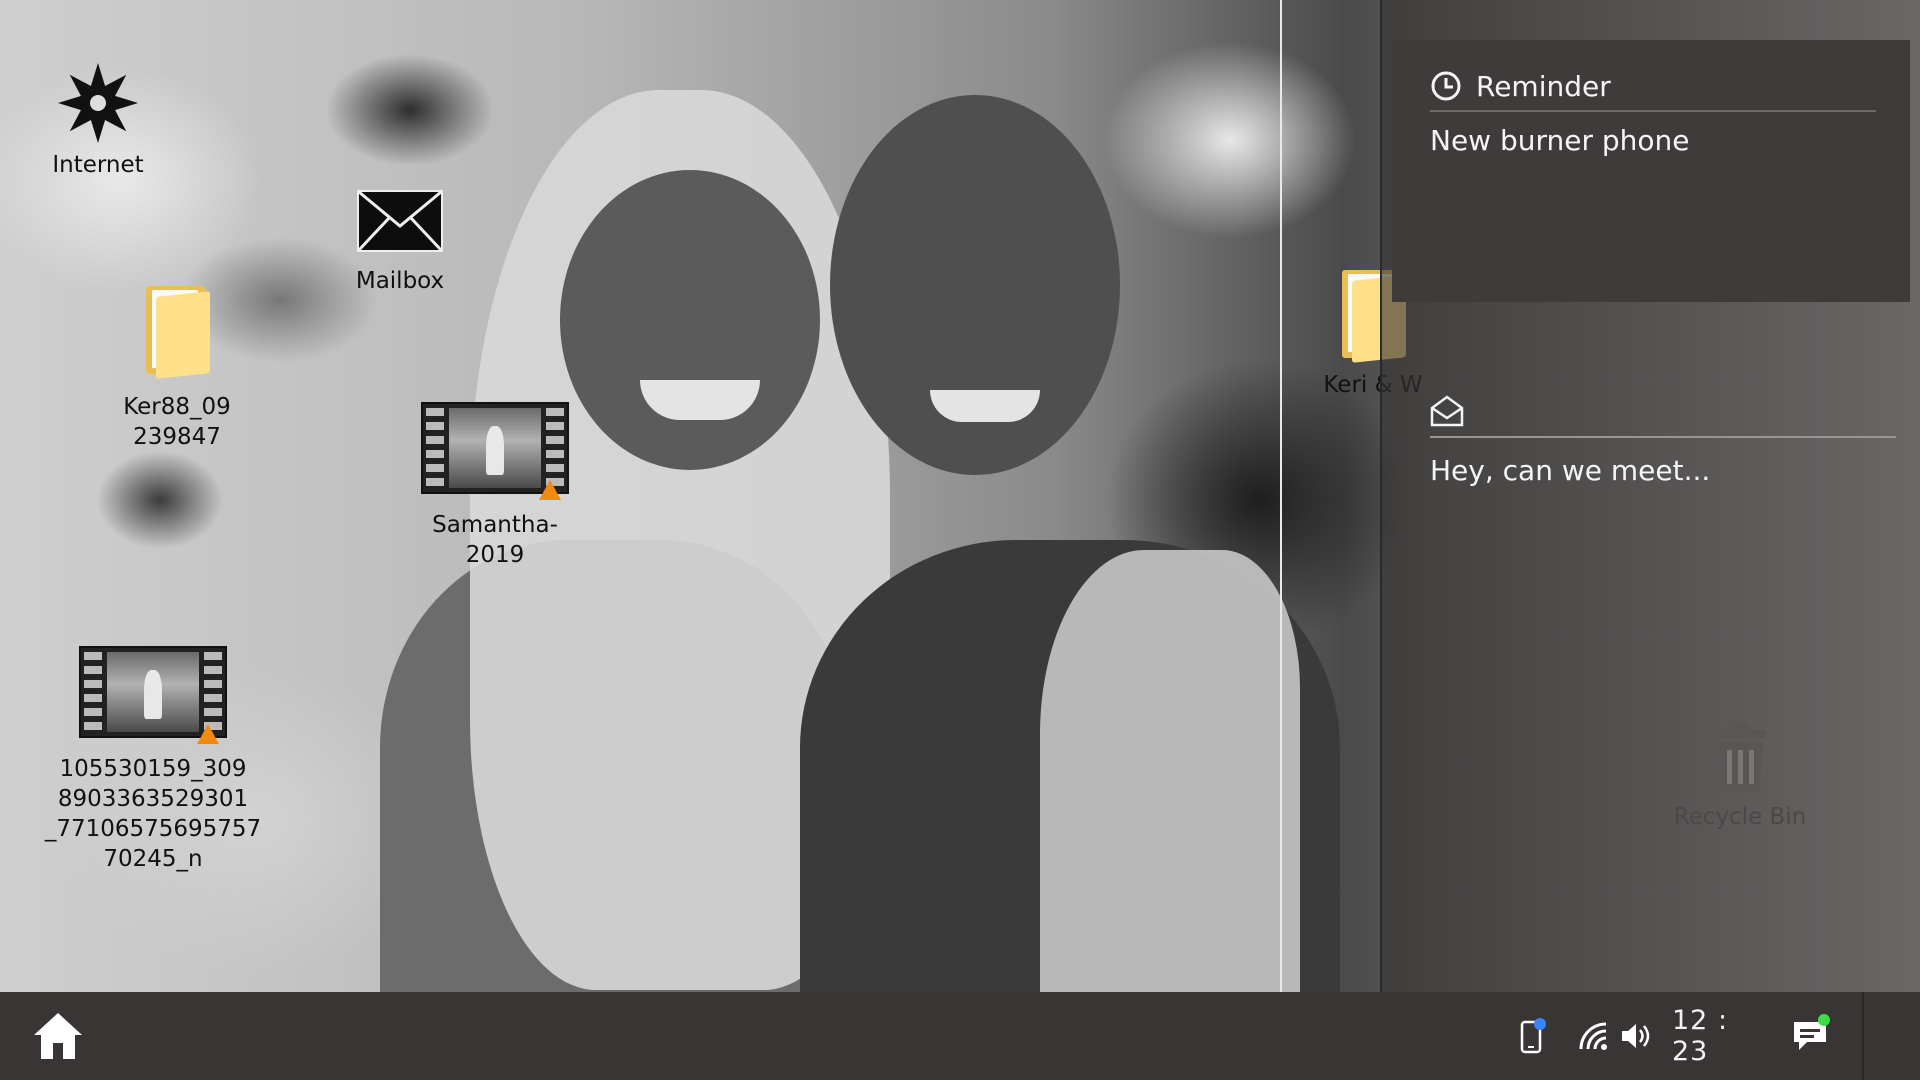 The width and height of the screenshot is (1920, 1080). I want to click on taskbar-clock: 12 : 23, so click(1717, 1036).